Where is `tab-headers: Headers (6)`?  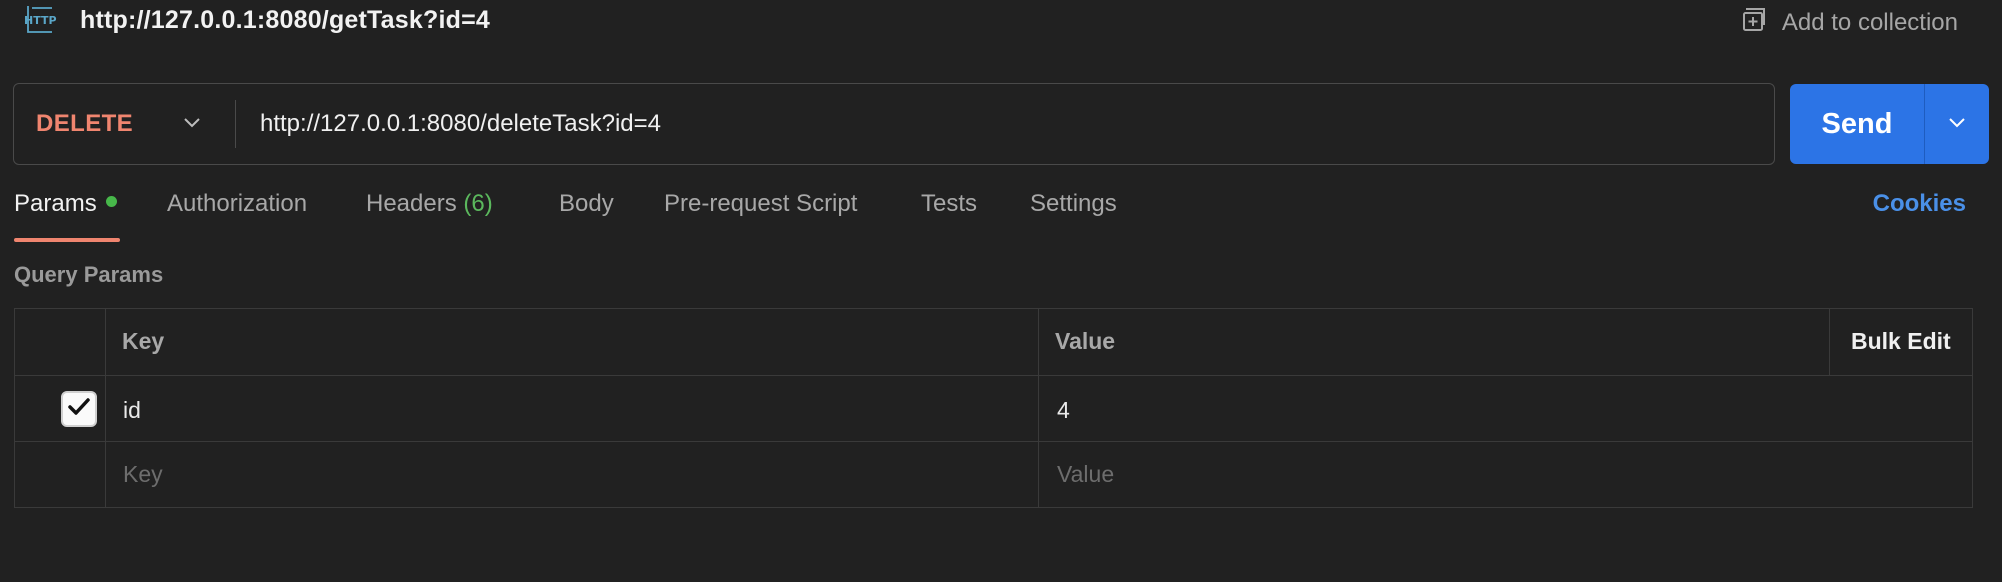 tab-headers: Headers (6) is located at coordinates (429, 217).